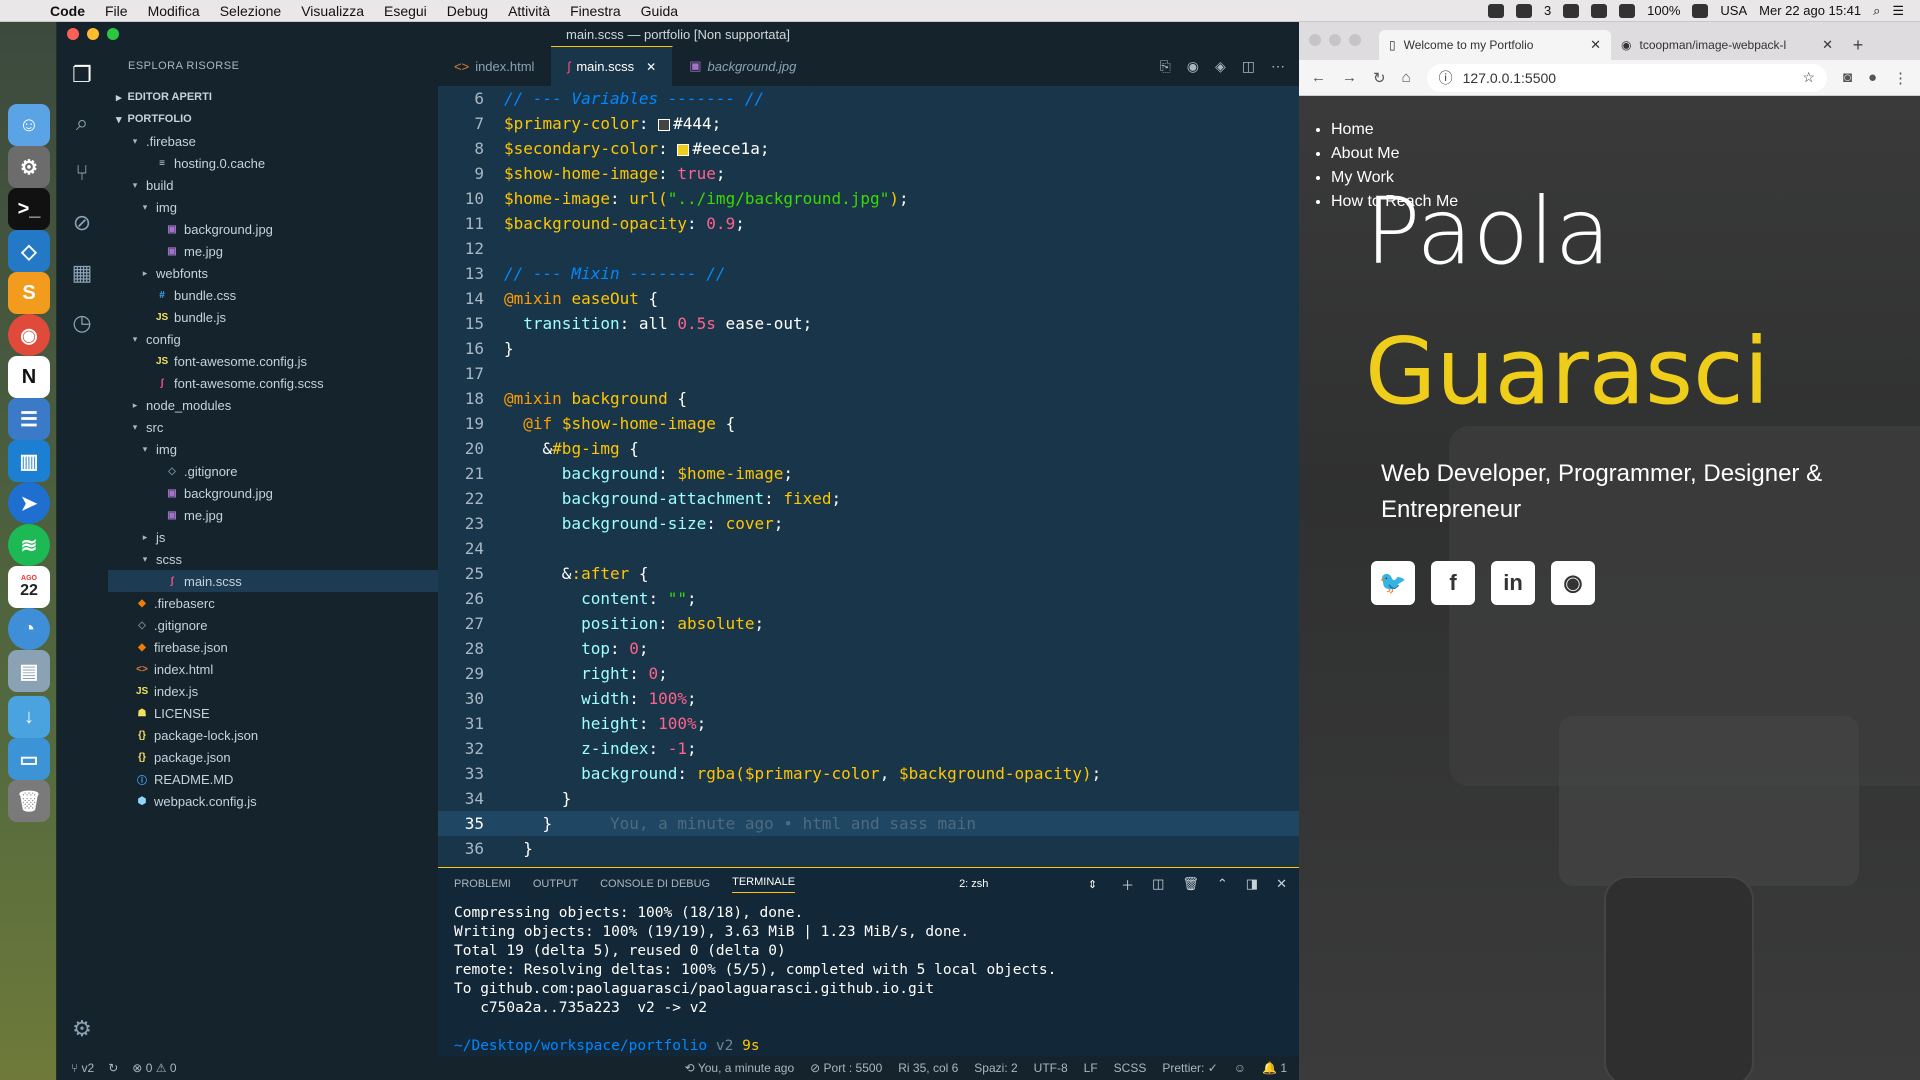 The width and height of the screenshot is (1920, 1080). What do you see at coordinates (1663, 10) in the screenshot?
I see `battery-percent: 100%` at bounding box center [1663, 10].